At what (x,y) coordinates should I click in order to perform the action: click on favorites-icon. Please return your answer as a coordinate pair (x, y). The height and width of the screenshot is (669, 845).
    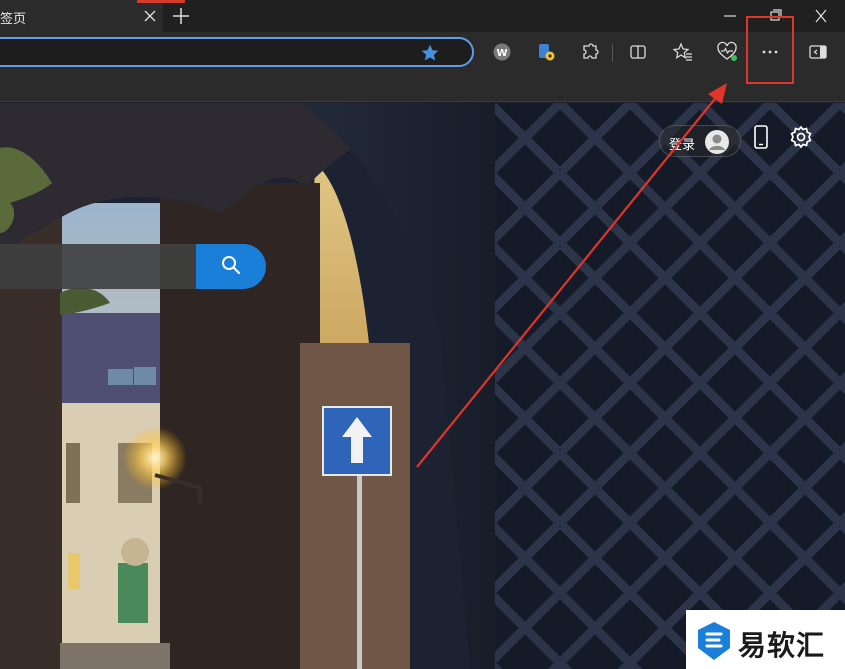
    Looking at the image, I should click on (683, 52).